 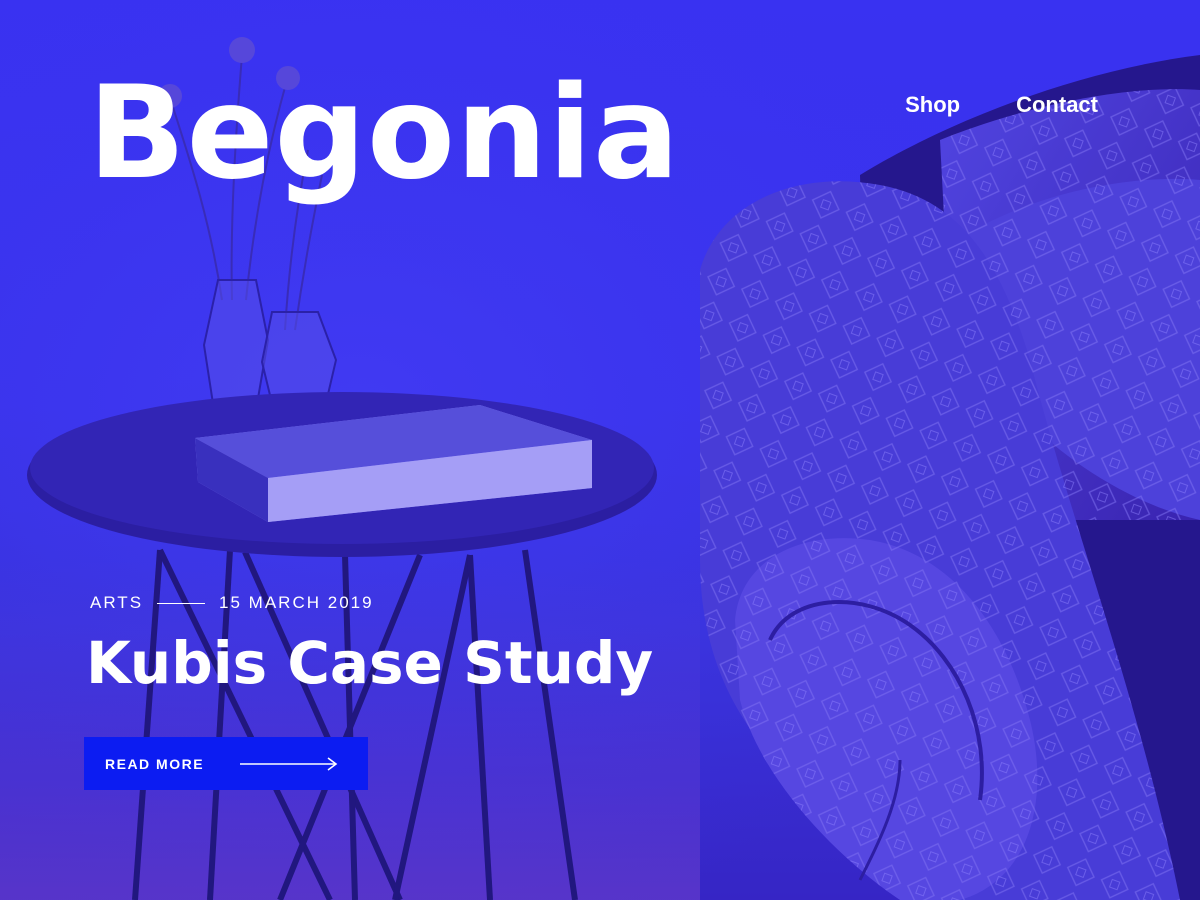 I want to click on main-nav: Shop Contact, so click(x=1001, y=105).